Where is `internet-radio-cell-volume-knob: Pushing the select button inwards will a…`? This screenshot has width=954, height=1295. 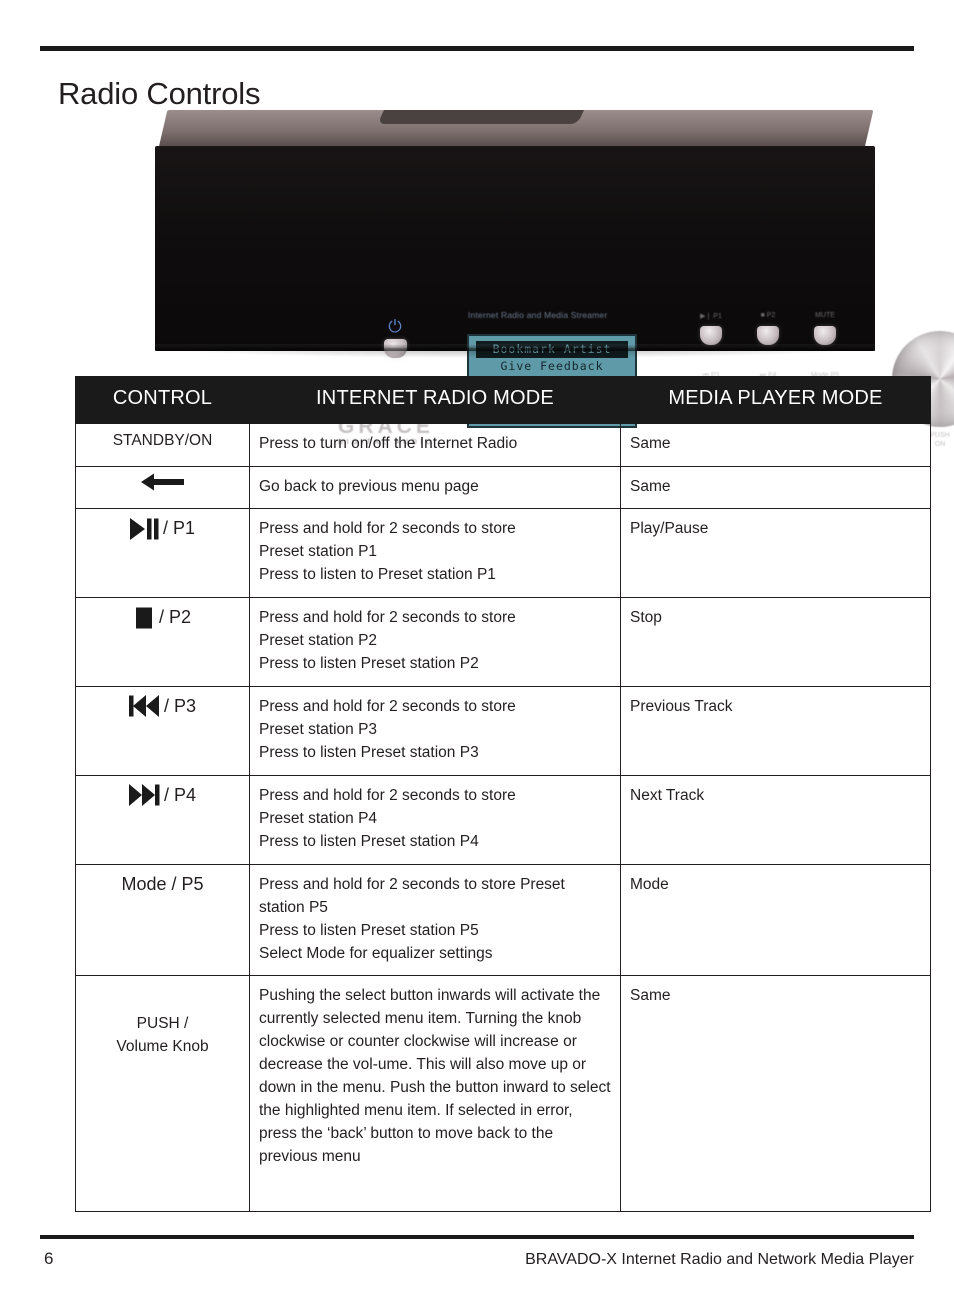
internet-radio-cell-volume-knob: Pushing the select button inwards will a… is located at coordinates (435, 1094).